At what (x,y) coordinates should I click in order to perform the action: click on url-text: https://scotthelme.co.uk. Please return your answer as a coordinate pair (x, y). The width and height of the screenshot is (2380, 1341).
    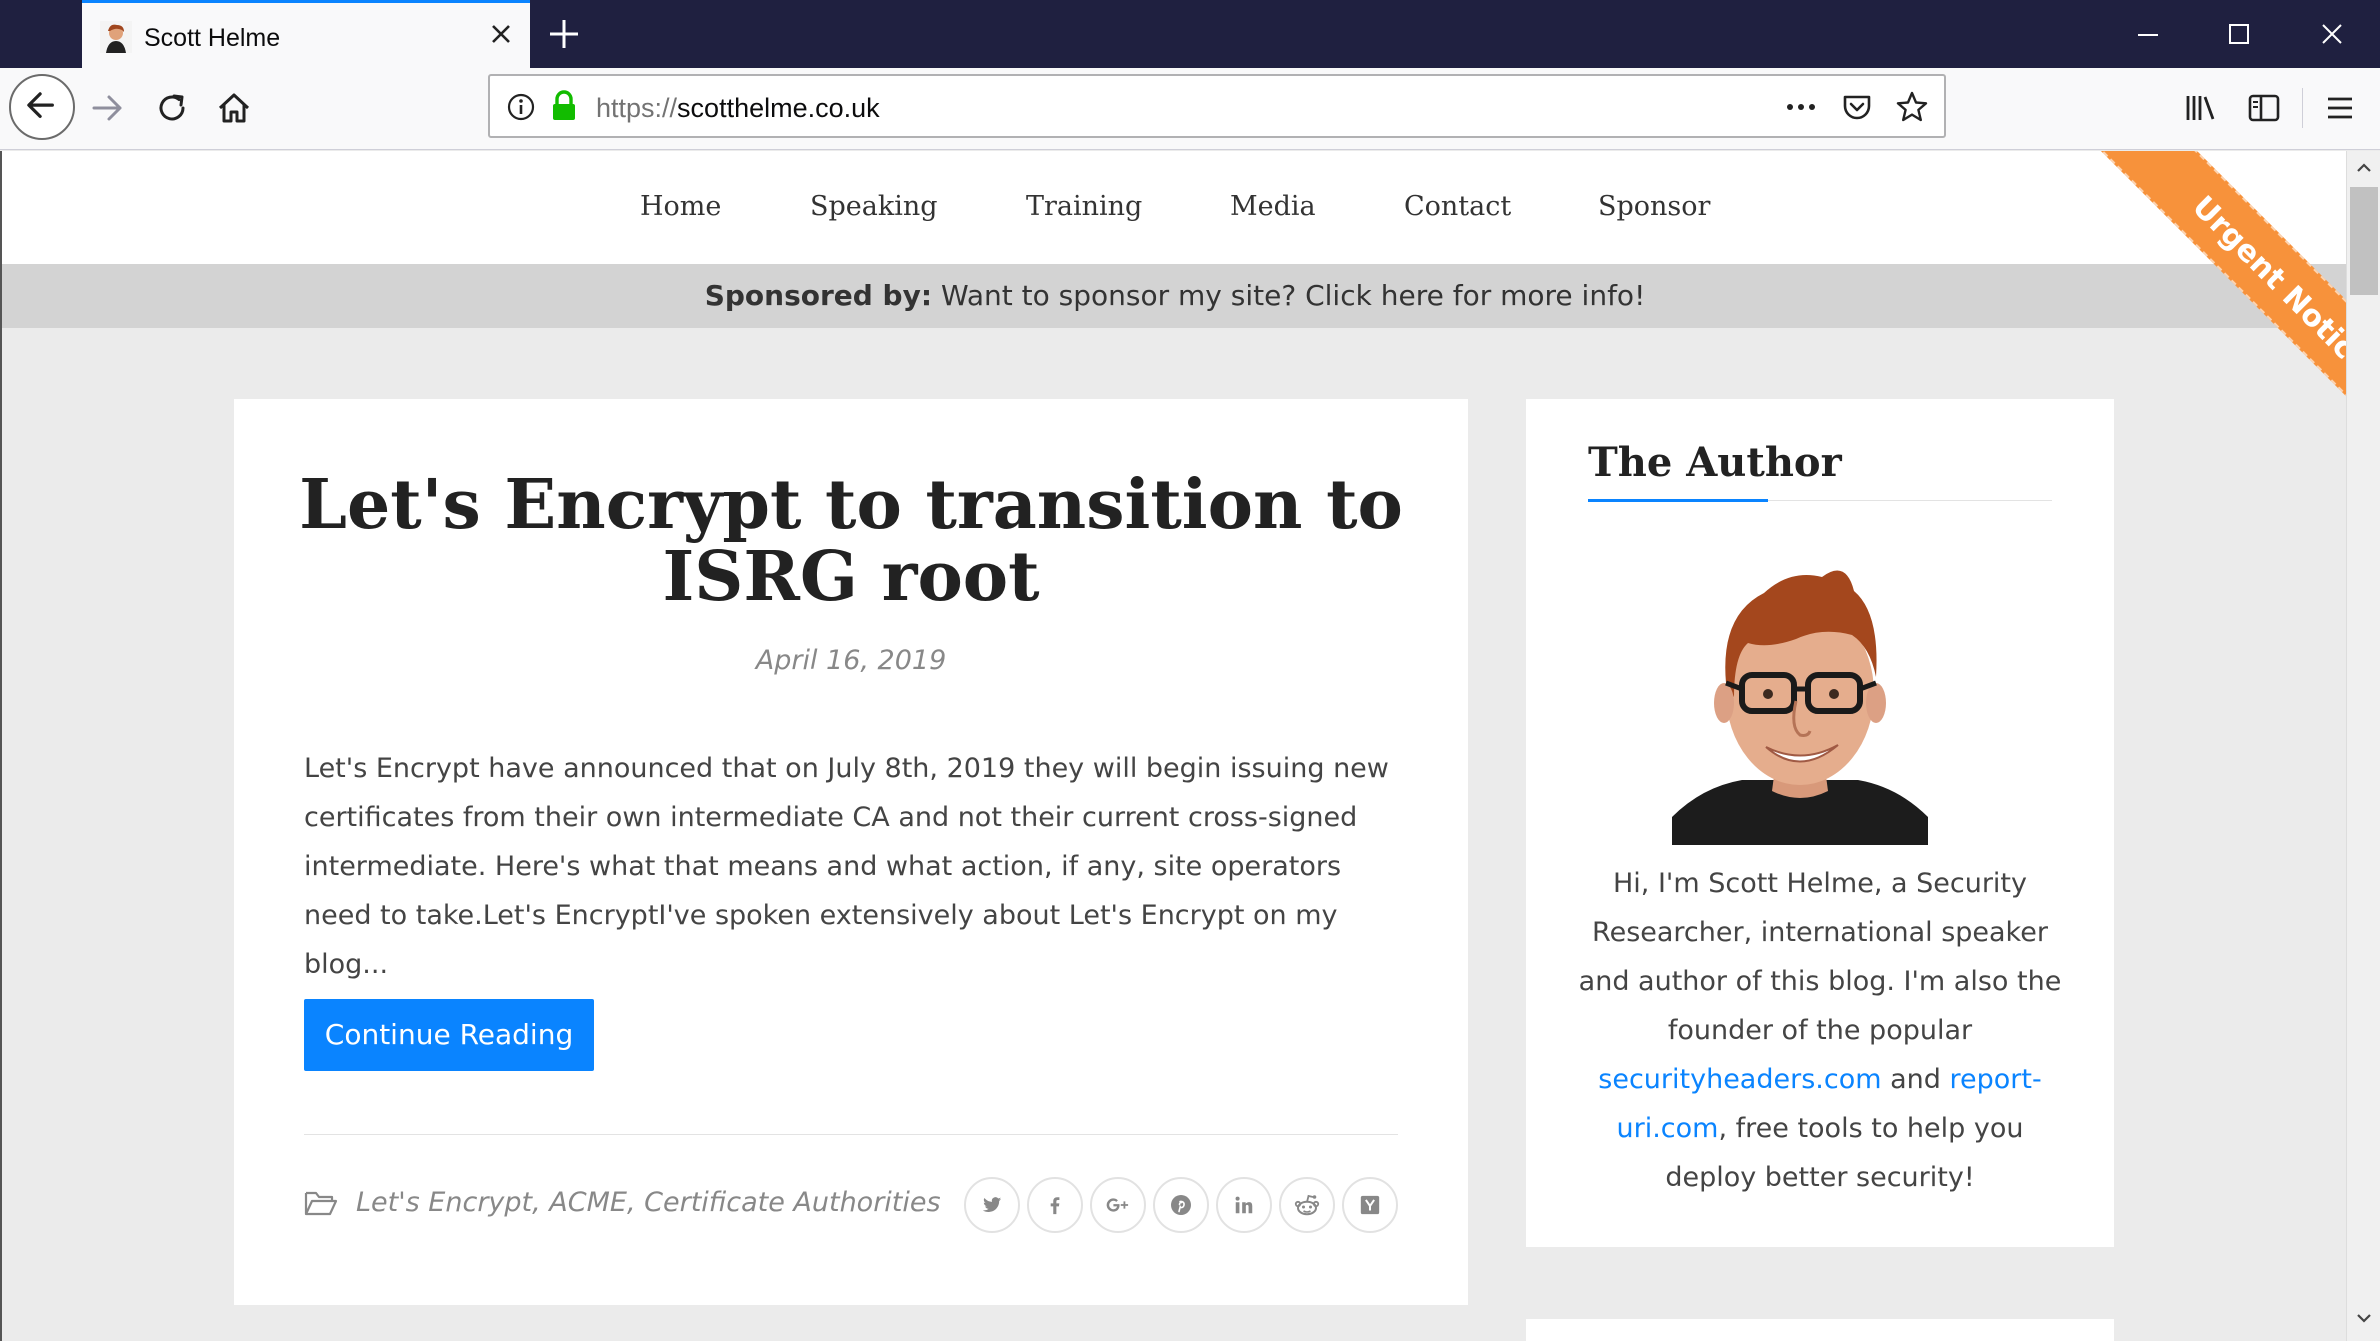
    Looking at the image, I should click on (738, 108).